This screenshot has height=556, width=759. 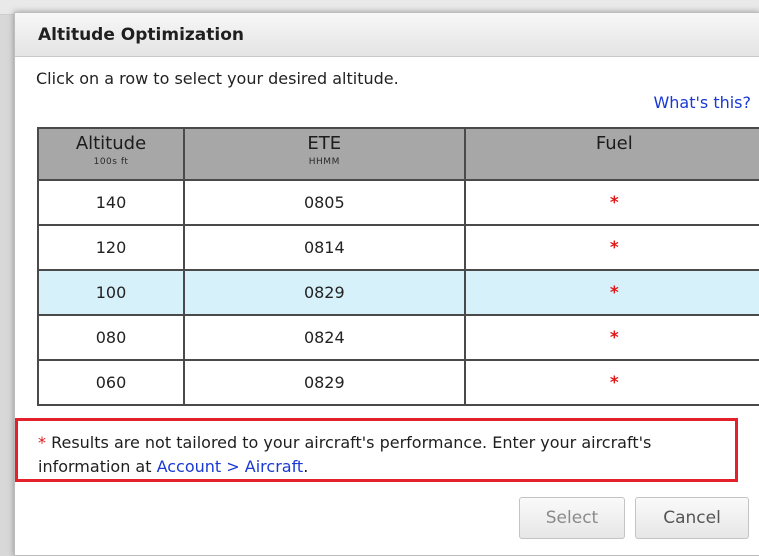 I want to click on column-header-fuel: Fuel, so click(x=611, y=154).